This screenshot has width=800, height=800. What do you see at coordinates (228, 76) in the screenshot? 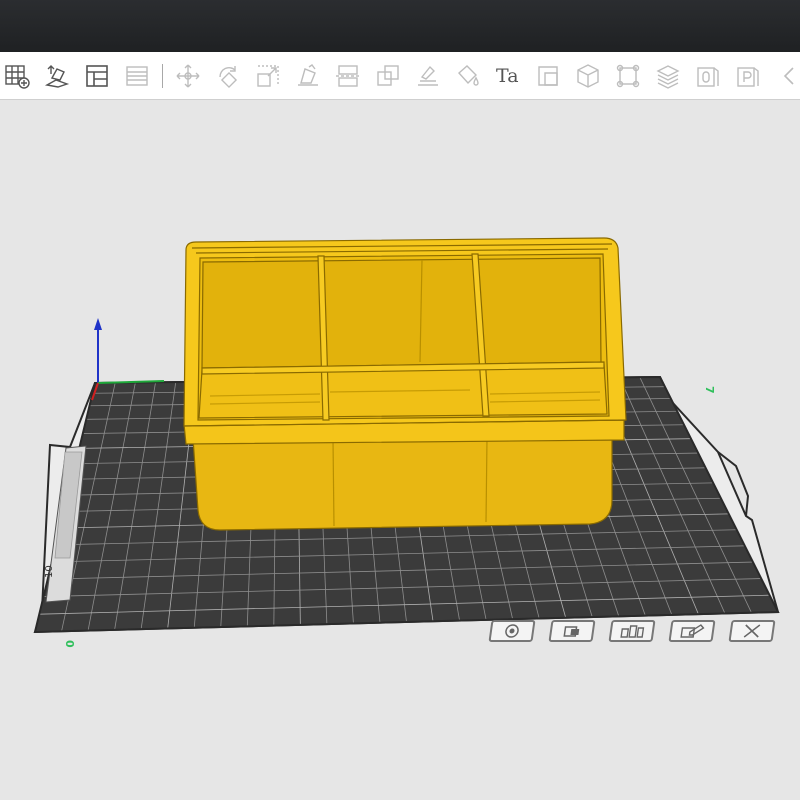
I see `rotate-icon` at bounding box center [228, 76].